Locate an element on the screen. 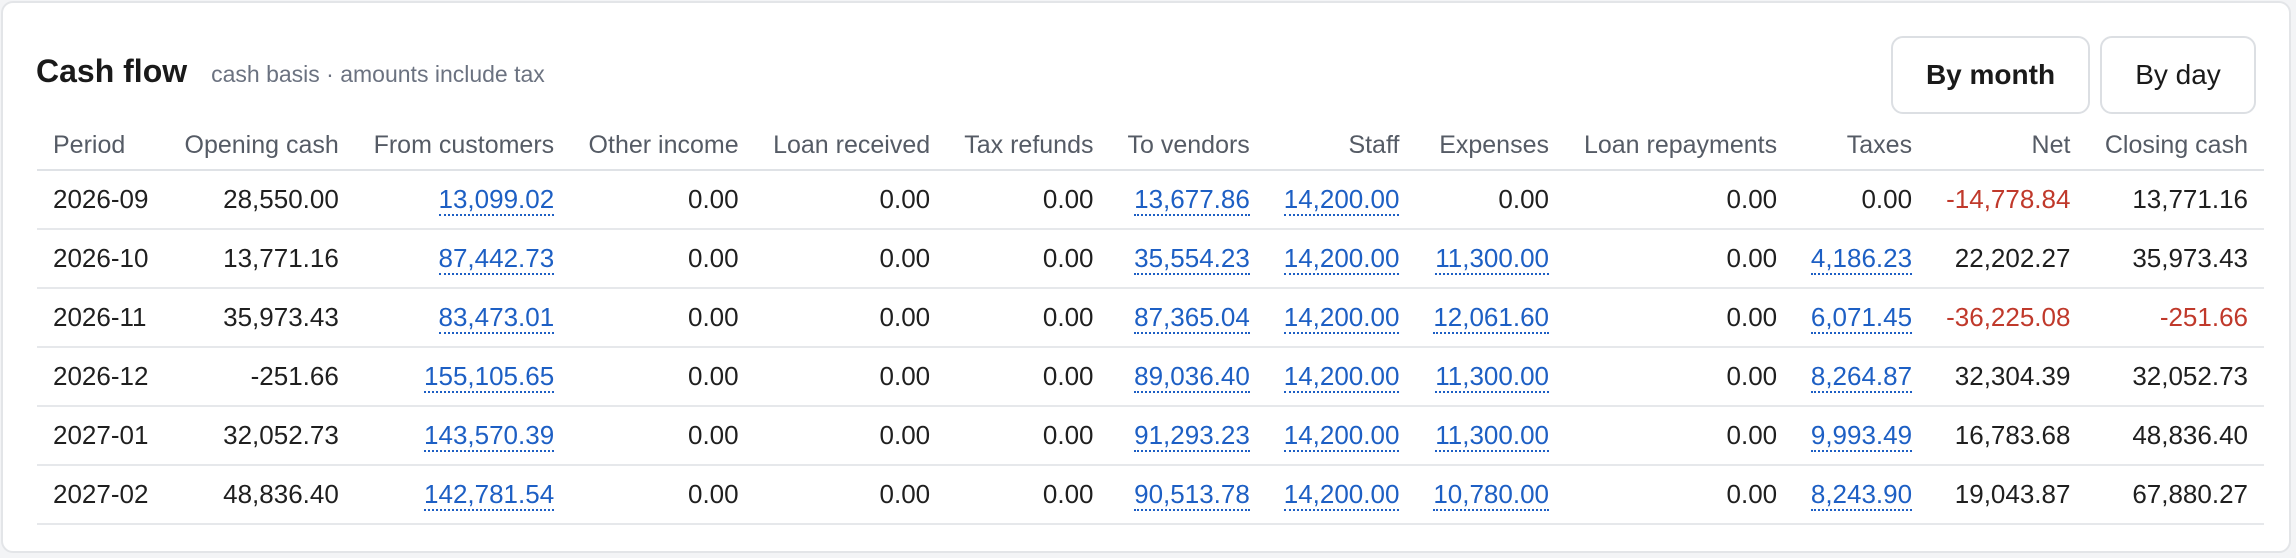 The image size is (2296, 558). by-month-button: By month is located at coordinates (1990, 75).